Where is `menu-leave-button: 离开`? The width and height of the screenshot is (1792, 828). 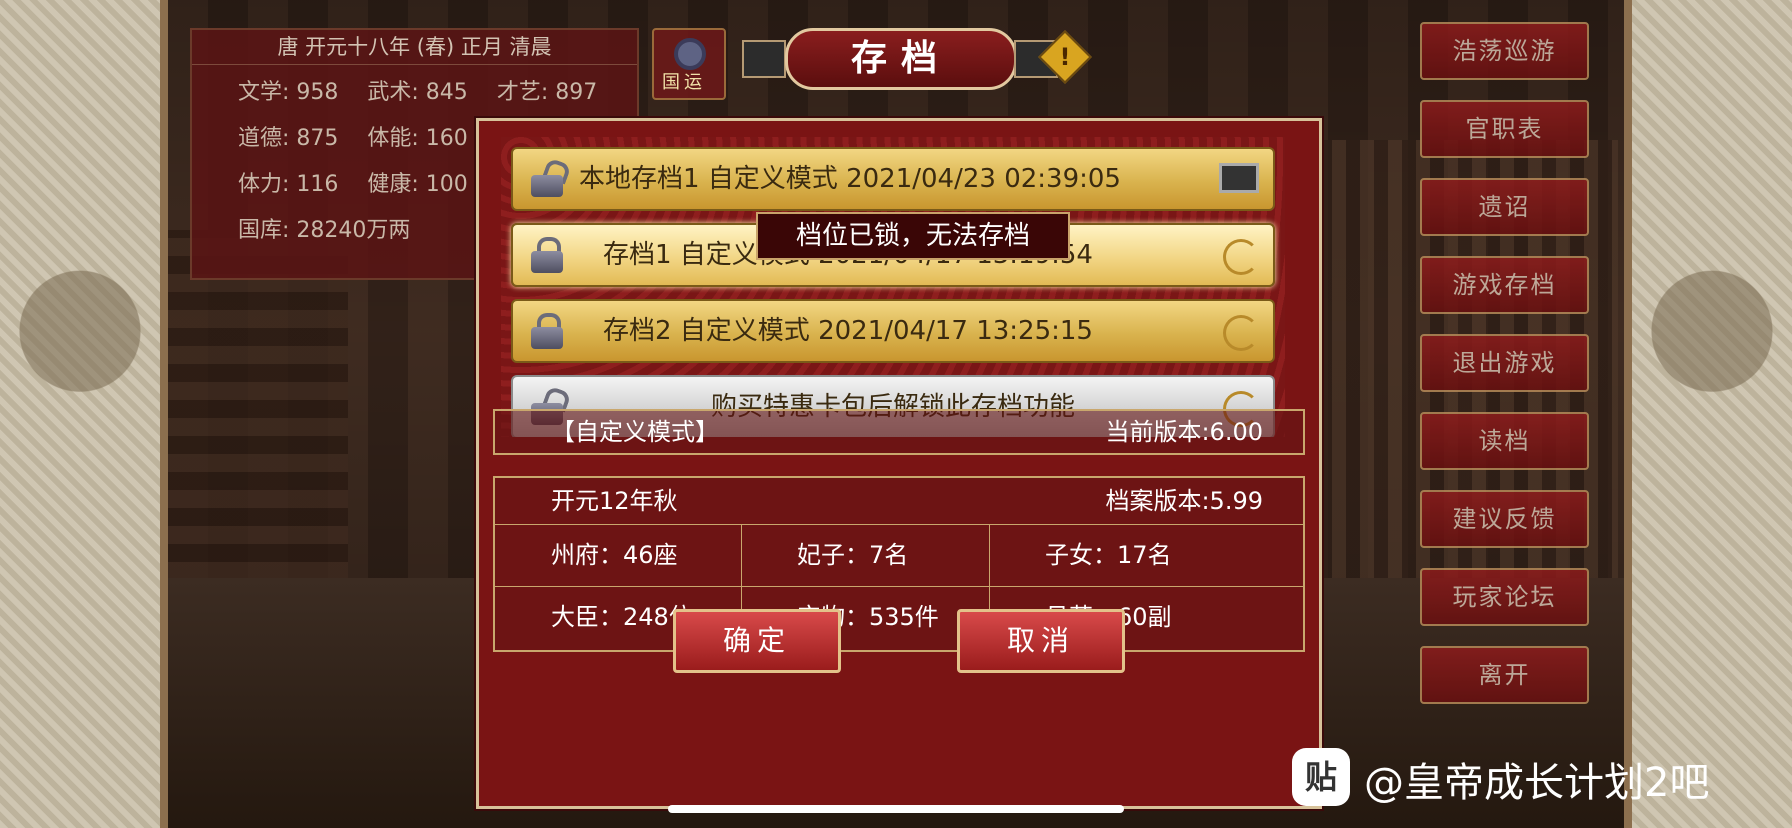 menu-leave-button: 离开 is located at coordinates (1504, 675).